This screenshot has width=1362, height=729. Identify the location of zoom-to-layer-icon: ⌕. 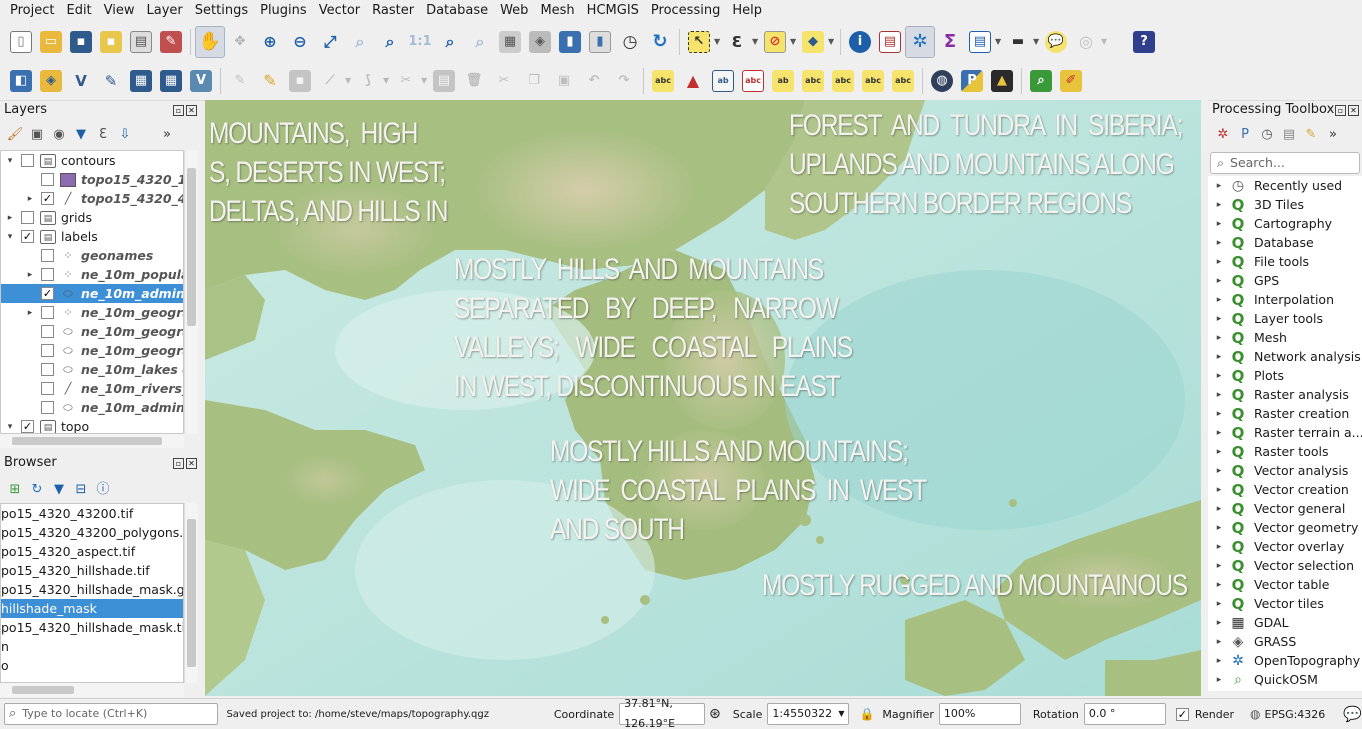
(390, 42).